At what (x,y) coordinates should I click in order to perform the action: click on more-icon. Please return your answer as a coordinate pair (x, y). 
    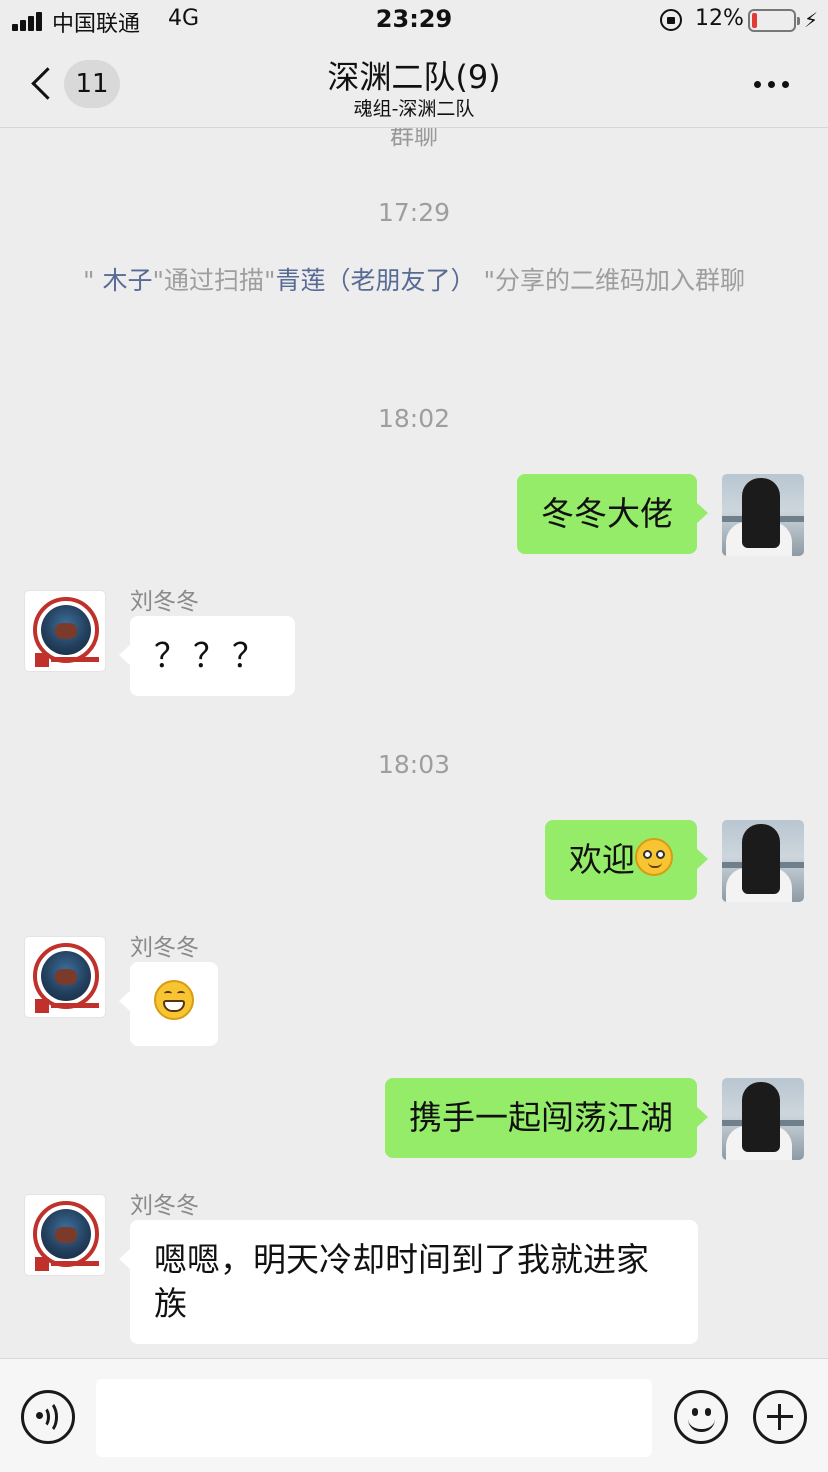
    Looking at the image, I should click on (772, 84).